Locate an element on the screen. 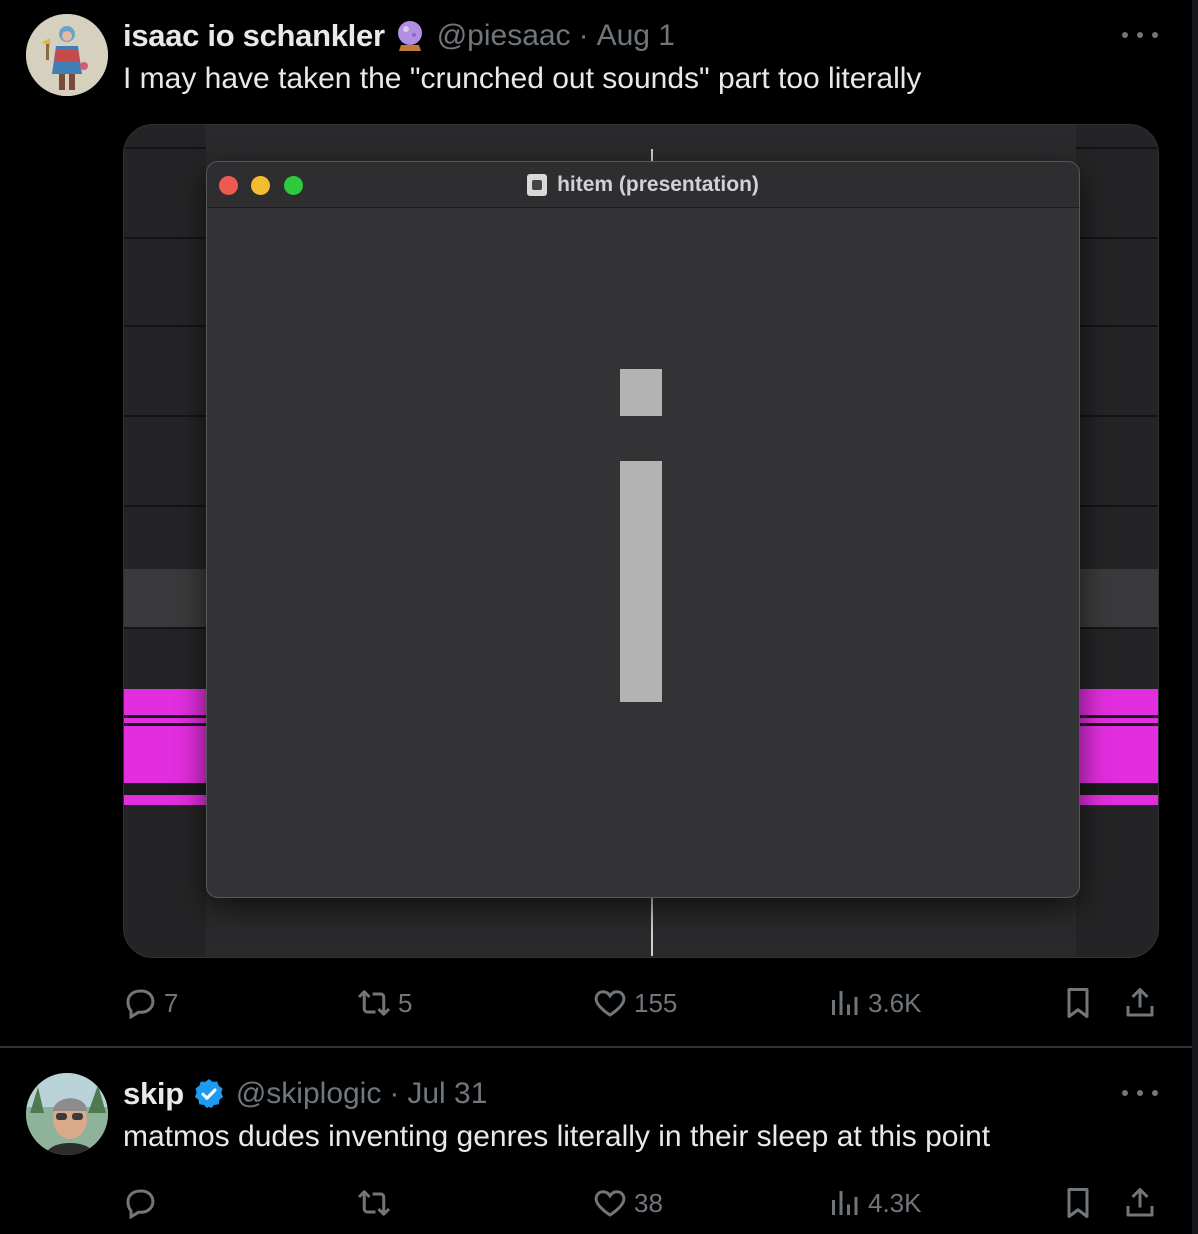 Image resolution: width=1198 pixels, height=1234 pixels. views-button: 3.6K is located at coordinates (874, 1003).